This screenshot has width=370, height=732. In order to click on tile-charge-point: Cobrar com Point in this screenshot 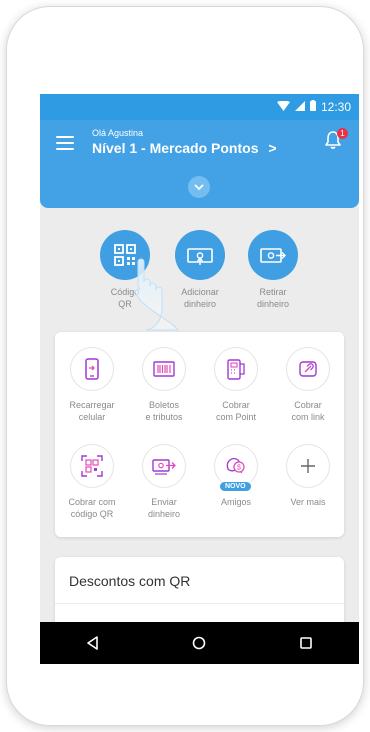, I will do `click(236, 385)`.